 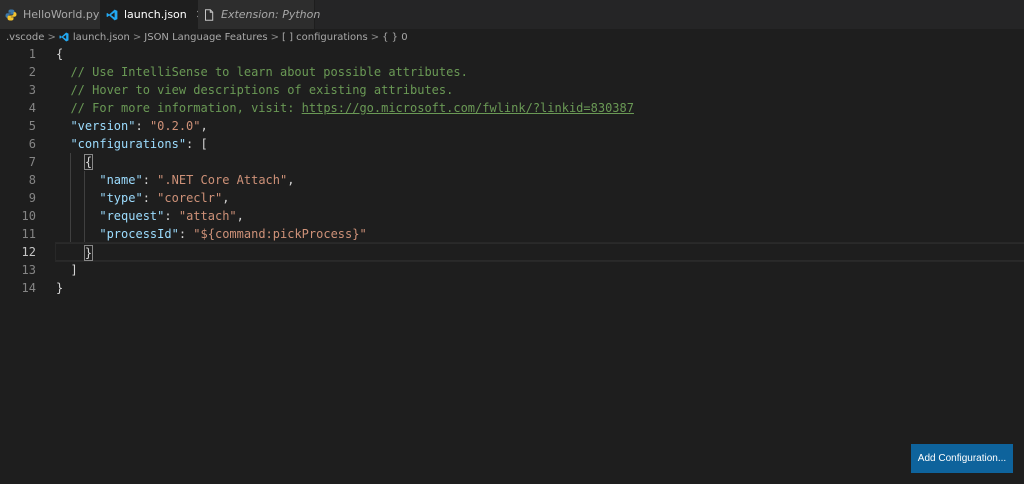 I want to click on code-line: ], so click(x=540, y=270).